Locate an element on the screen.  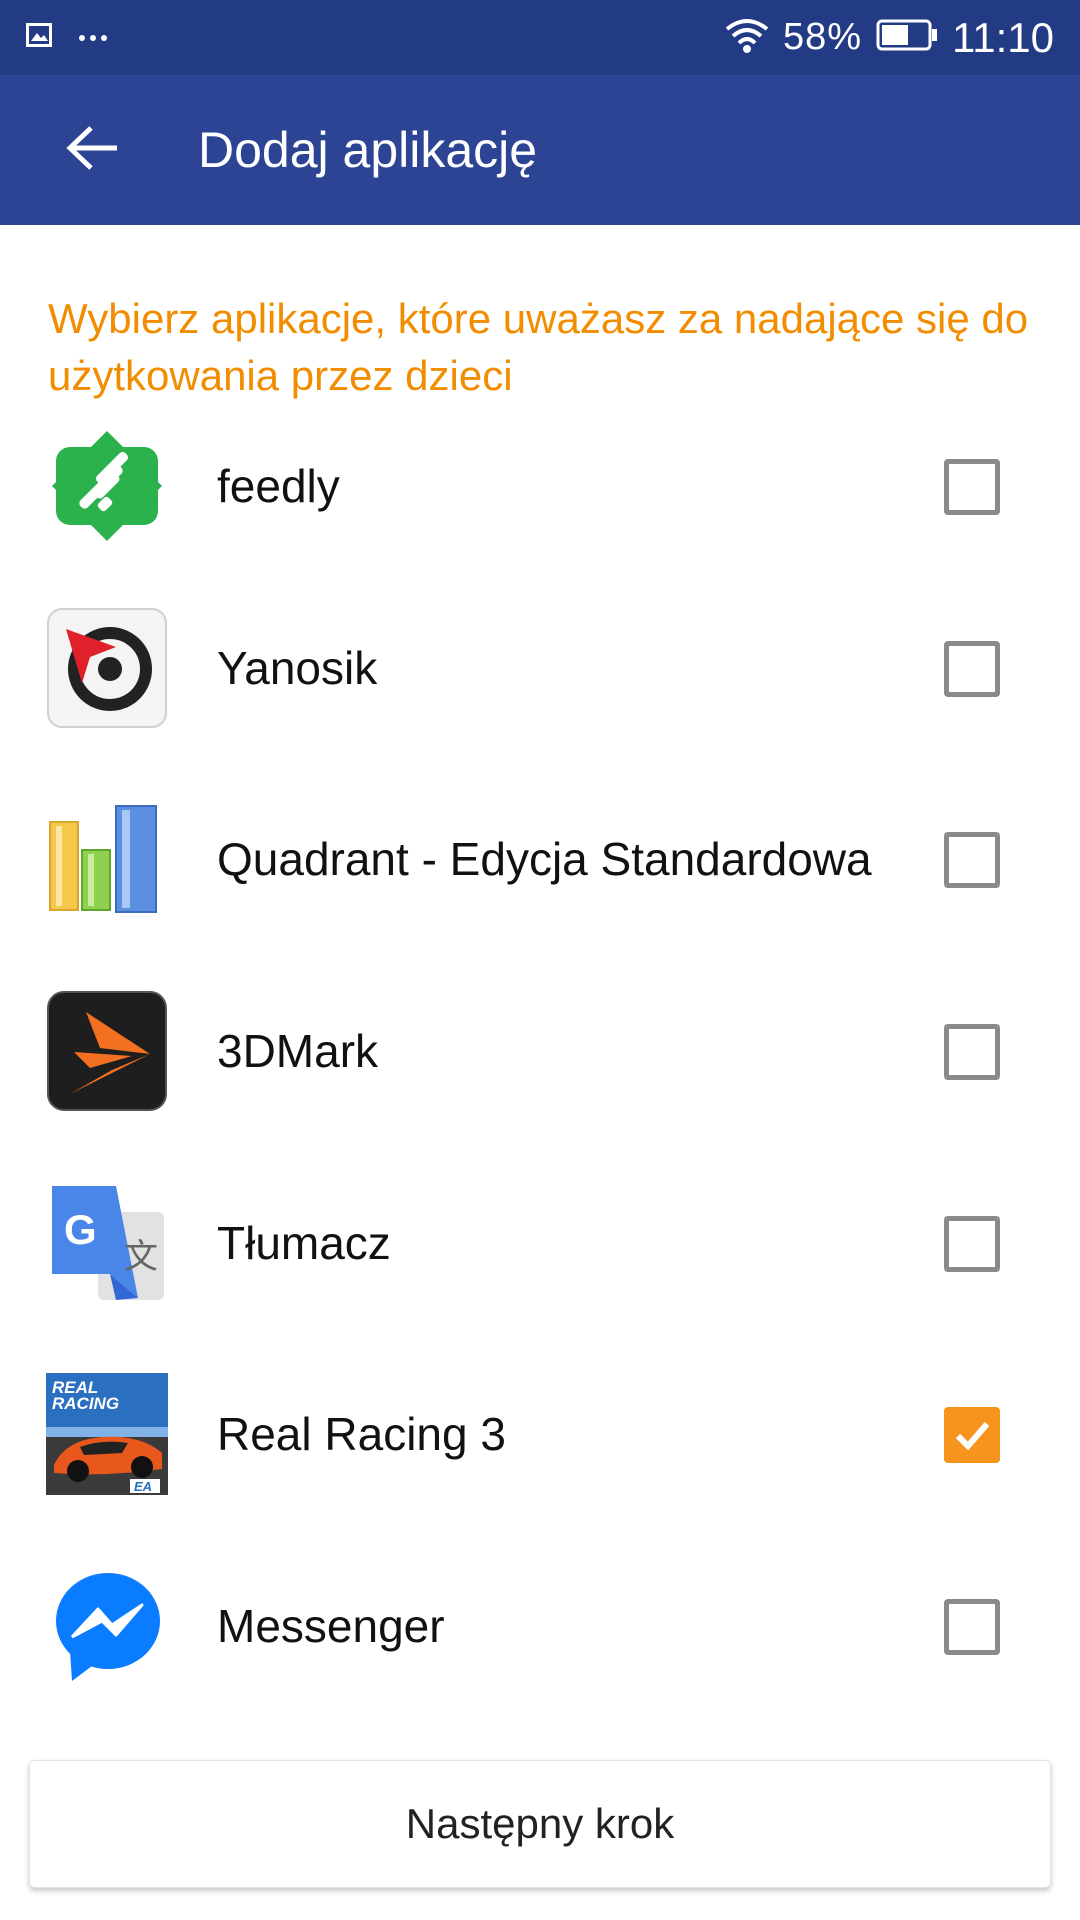
status-right: 58% 11:10 is located at coordinates (889, 38).